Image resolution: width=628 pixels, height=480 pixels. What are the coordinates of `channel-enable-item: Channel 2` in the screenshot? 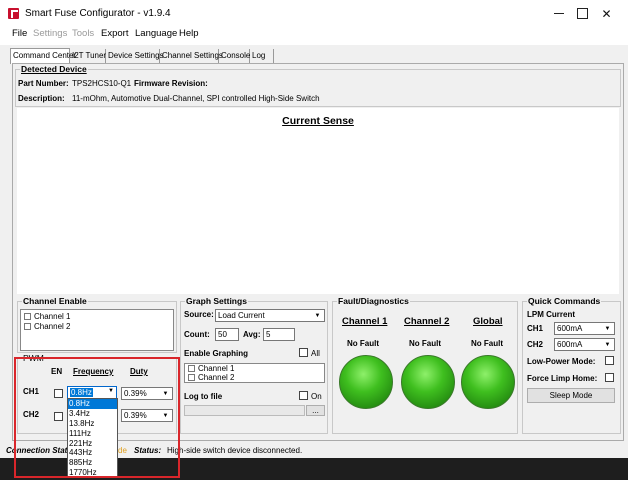 It's located at (47, 326).